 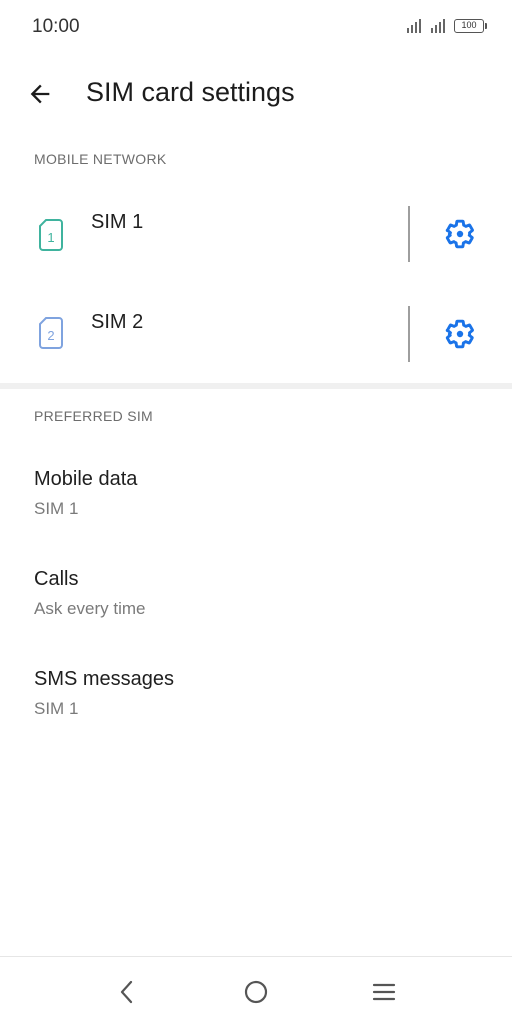 What do you see at coordinates (446, 26) in the screenshot?
I see `status-icons: 100` at bounding box center [446, 26].